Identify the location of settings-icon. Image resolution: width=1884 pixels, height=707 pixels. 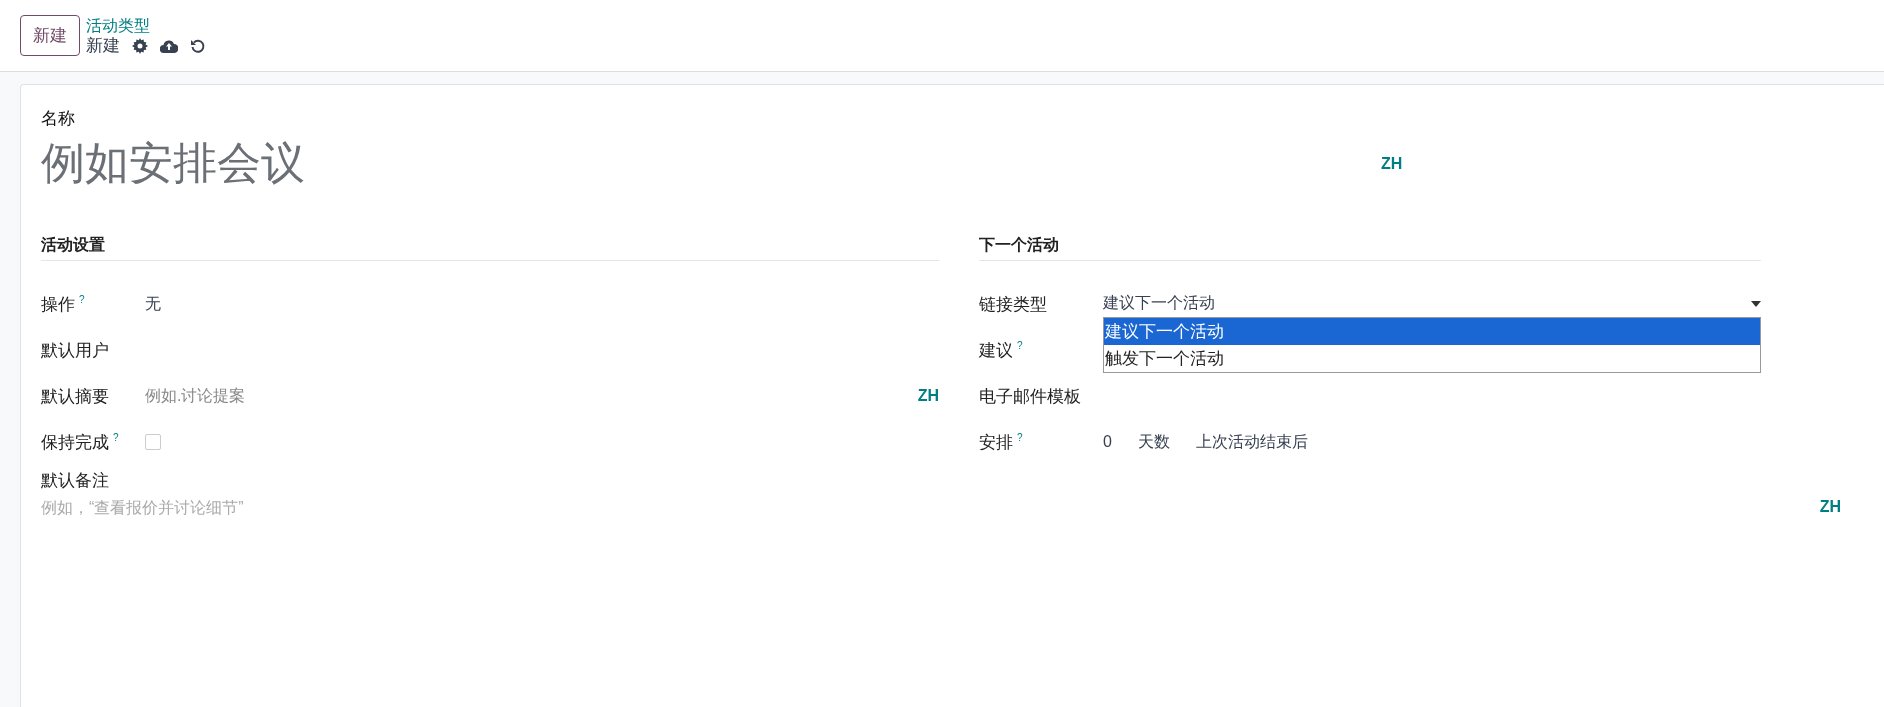
(140, 45).